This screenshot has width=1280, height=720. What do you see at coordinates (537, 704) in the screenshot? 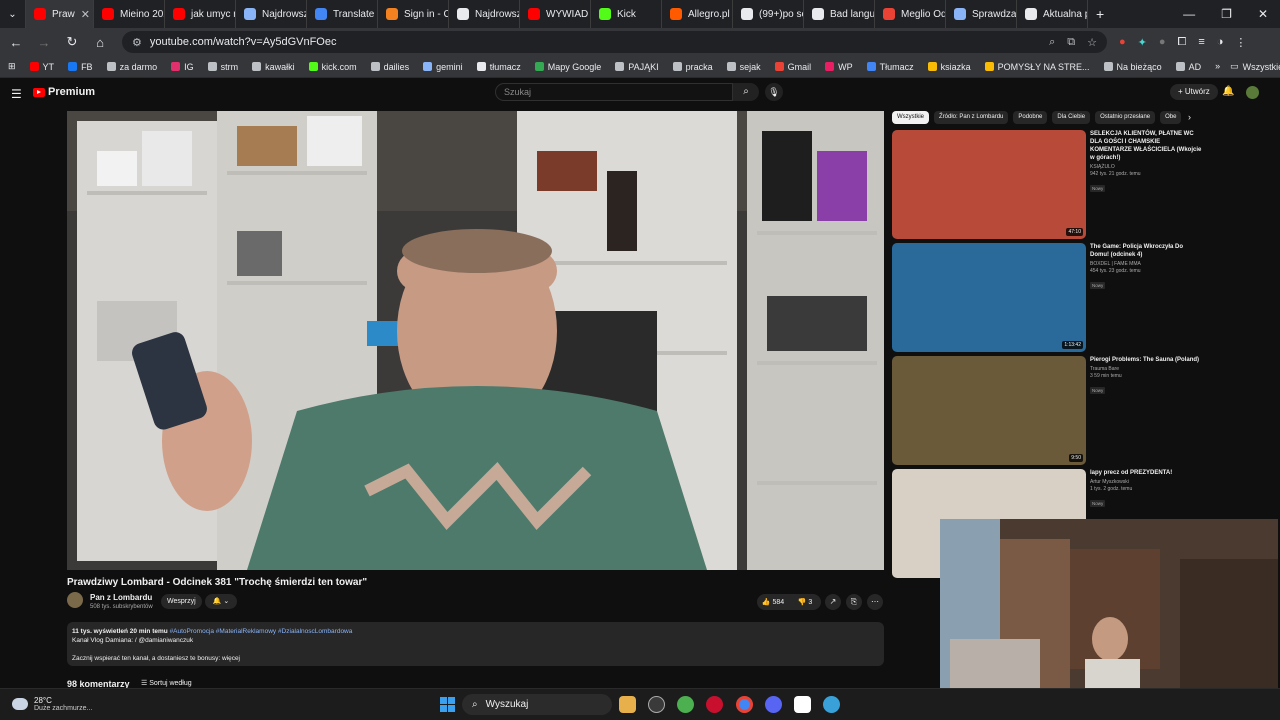
I see `taskbar-search: ⌕ Wyszukaj` at bounding box center [537, 704].